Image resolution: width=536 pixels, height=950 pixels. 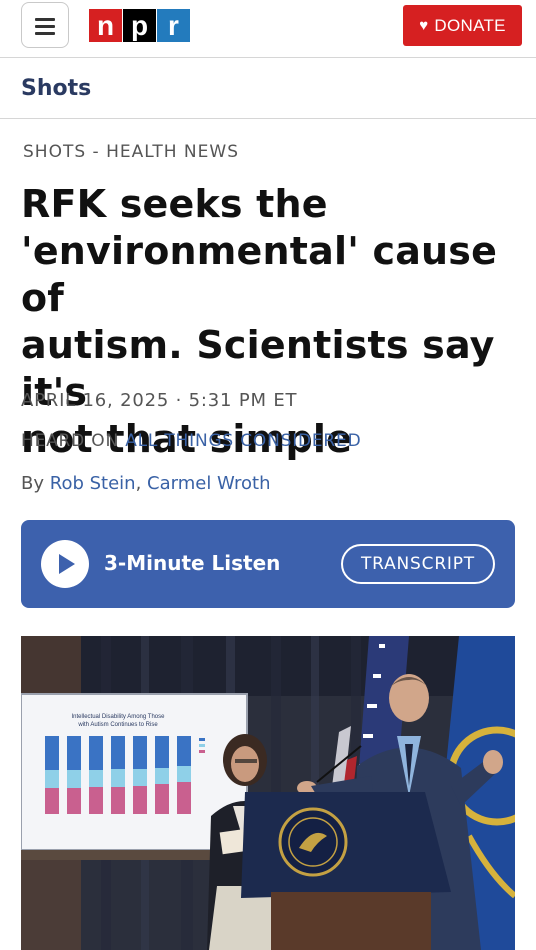 I want to click on headline-line: 'environmental' cause of, so click(x=259, y=274).